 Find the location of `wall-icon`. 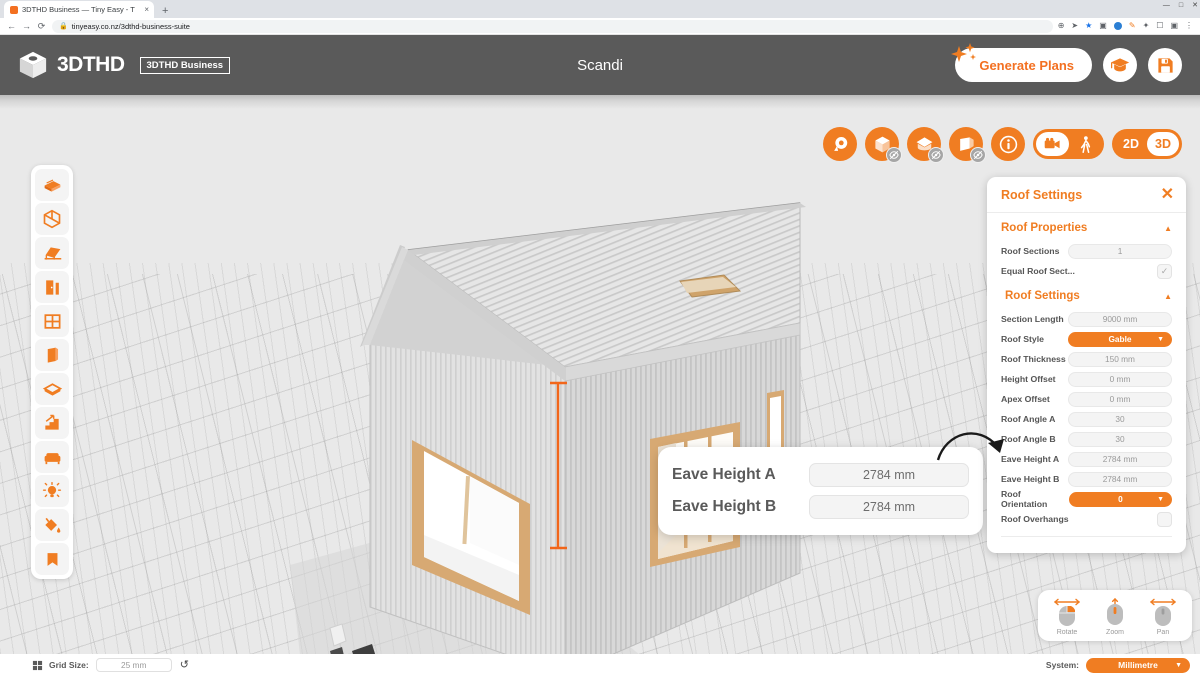

wall-icon is located at coordinates (52, 355).